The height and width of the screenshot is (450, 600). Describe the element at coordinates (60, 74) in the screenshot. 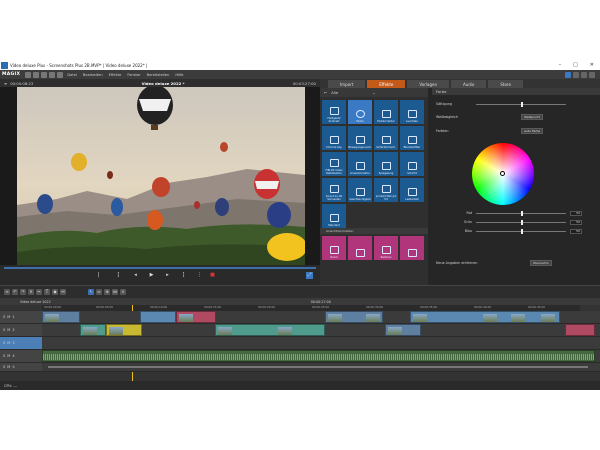

I see `redo-icon` at that location.